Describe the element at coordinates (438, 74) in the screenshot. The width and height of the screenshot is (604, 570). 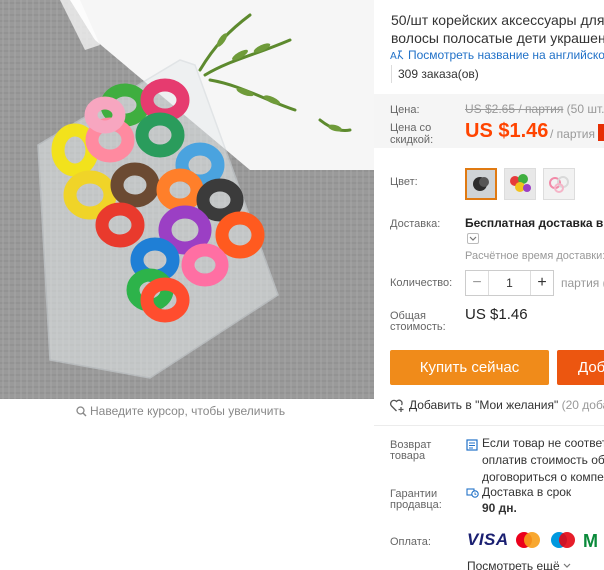
I see `orders-count: 309 заказа(ов)` at that location.